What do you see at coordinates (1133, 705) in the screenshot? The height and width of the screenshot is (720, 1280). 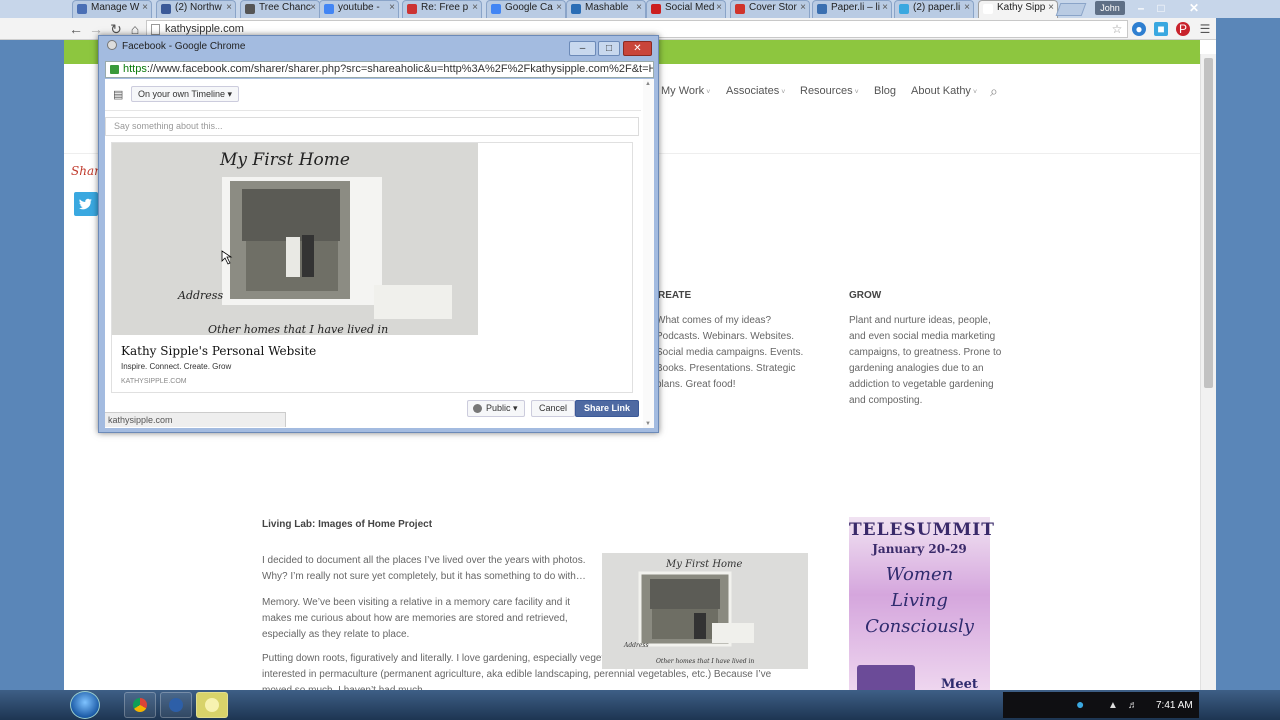 I see `volume-icon: ♬` at bounding box center [1133, 705].